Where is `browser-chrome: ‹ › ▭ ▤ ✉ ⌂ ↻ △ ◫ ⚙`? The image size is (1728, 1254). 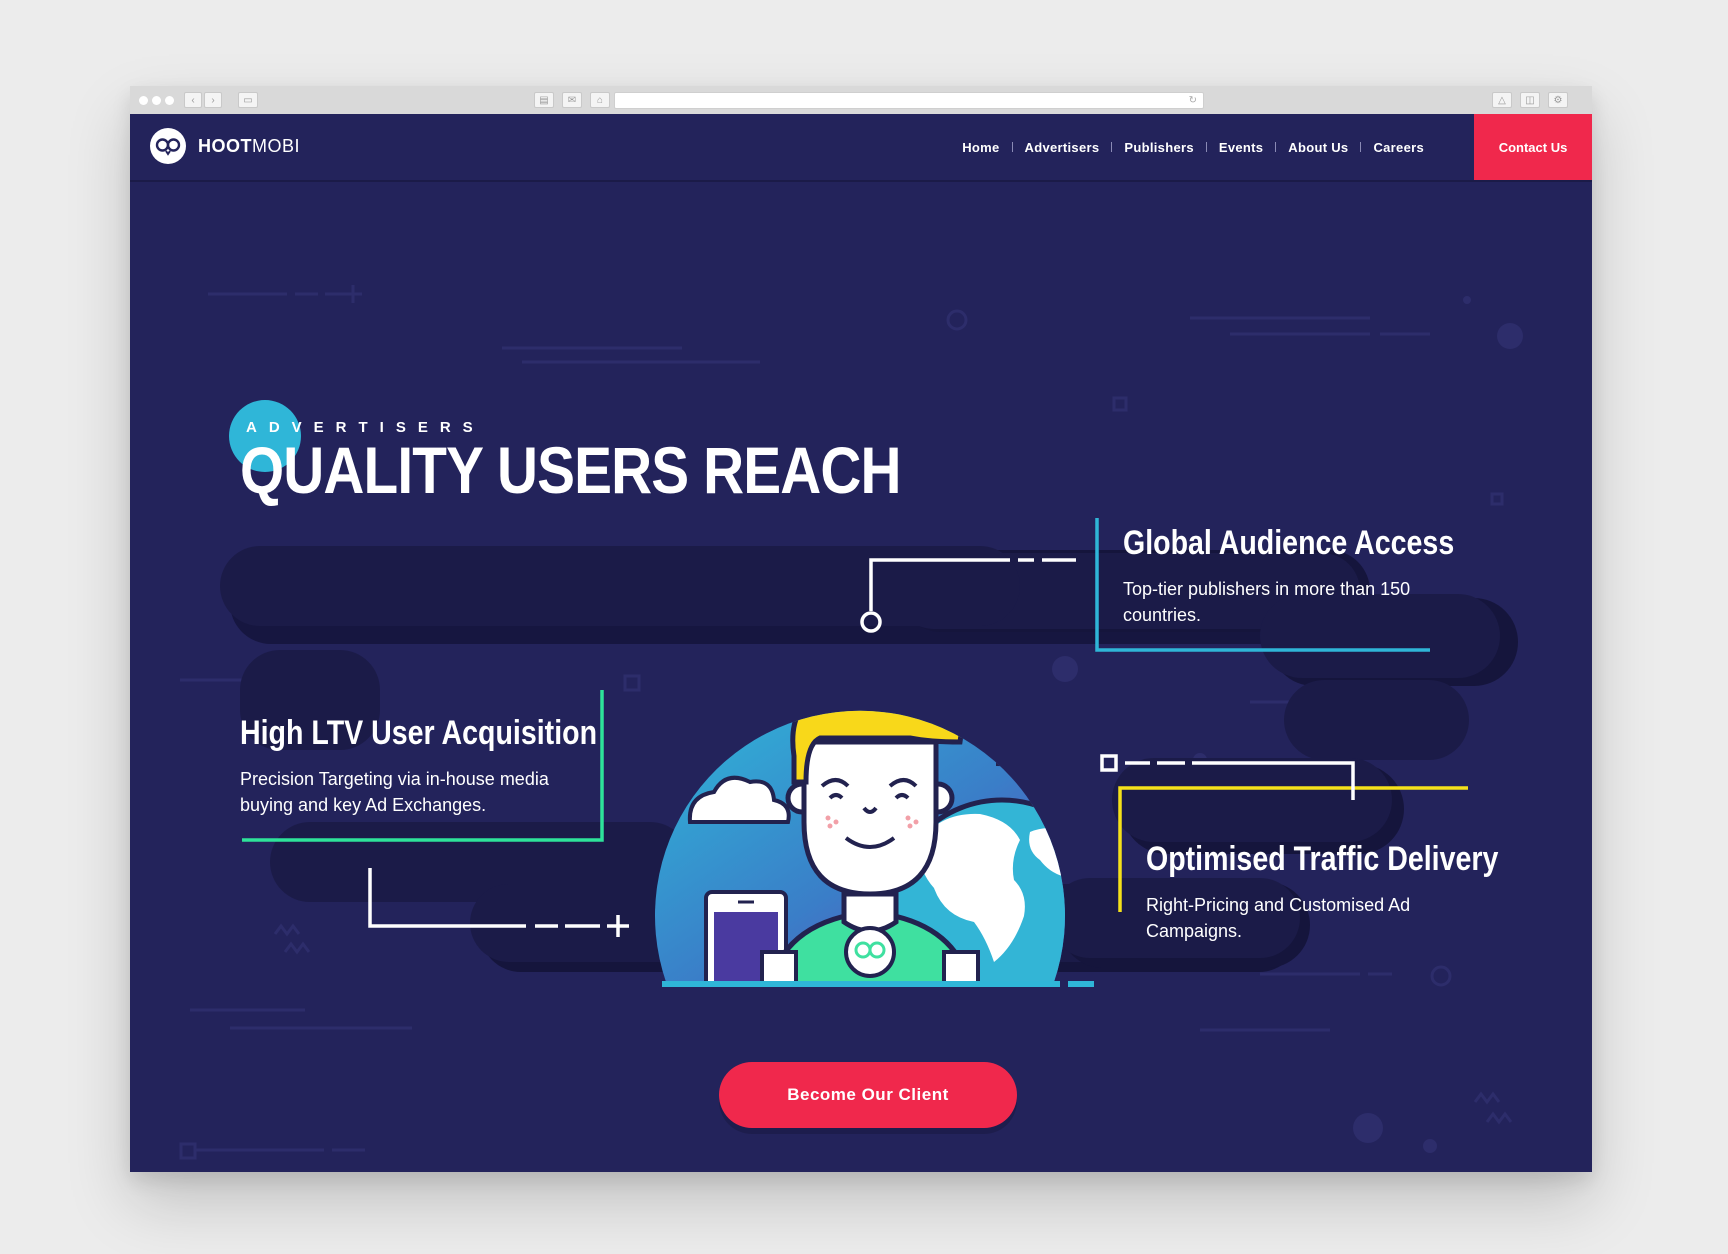
browser-chrome: ‹ › ▭ ▤ ✉ ⌂ ↻ △ ◫ ⚙ is located at coordinates (861, 100).